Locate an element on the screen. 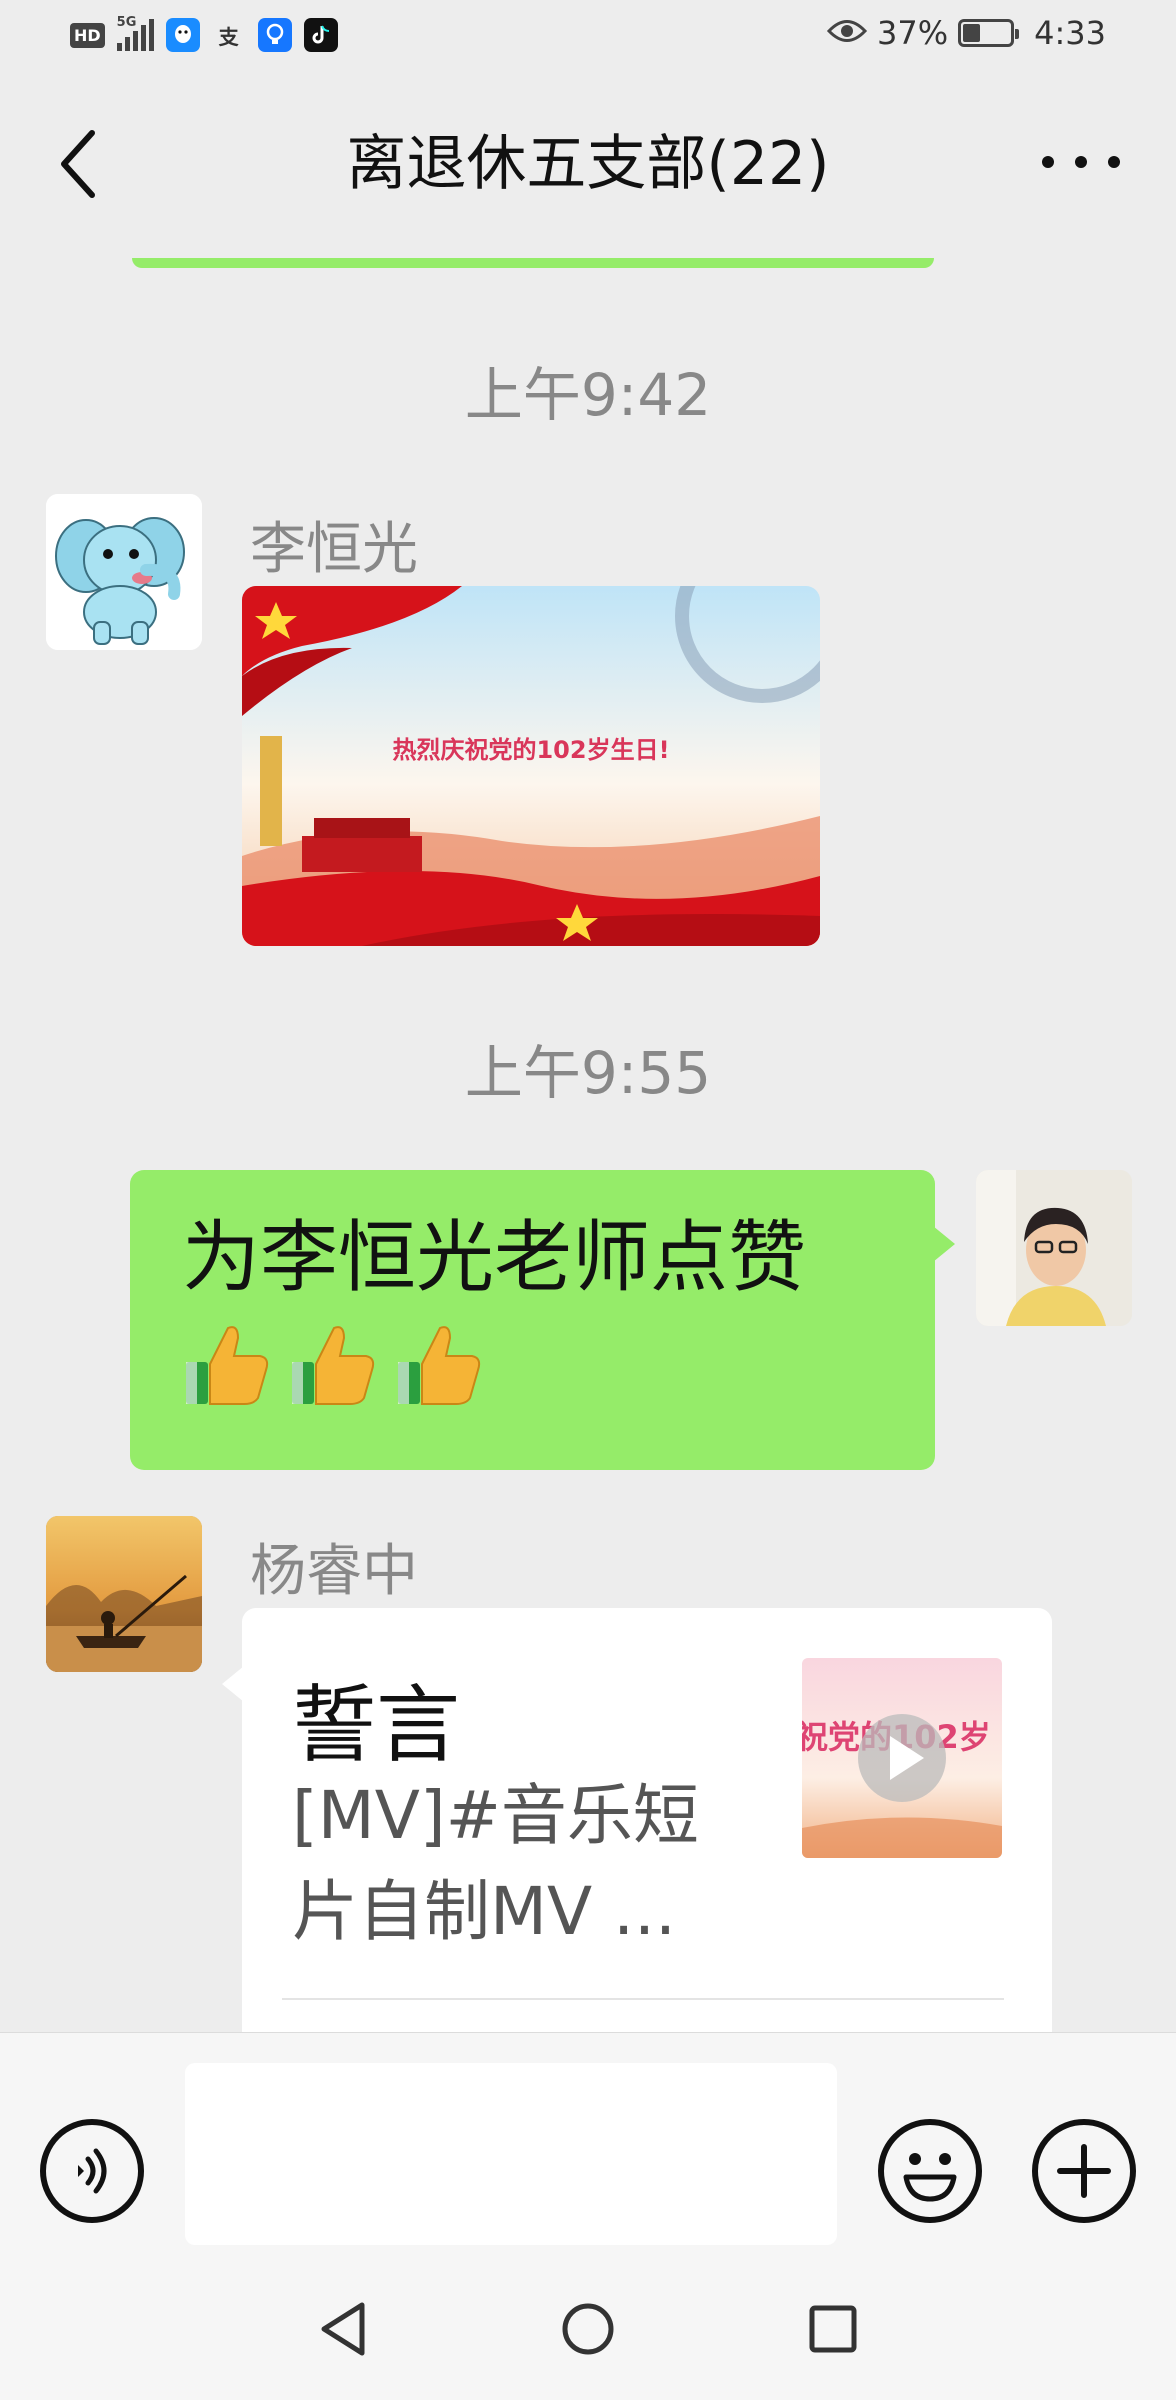  landscape-avatar is located at coordinates (124, 1594).